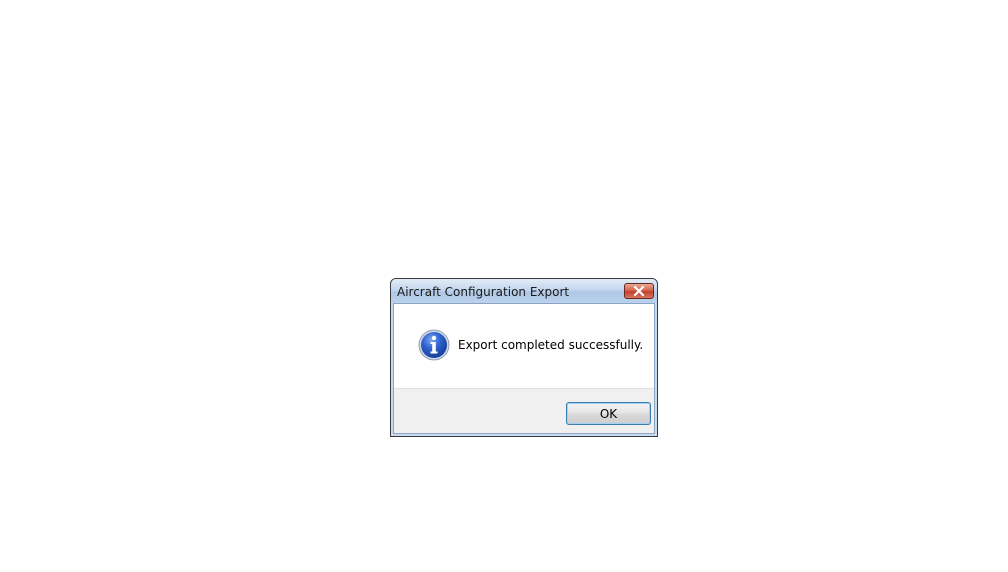  What do you see at coordinates (483, 292) in the screenshot?
I see `dialog-title: Aircraft Configuration Export` at bounding box center [483, 292].